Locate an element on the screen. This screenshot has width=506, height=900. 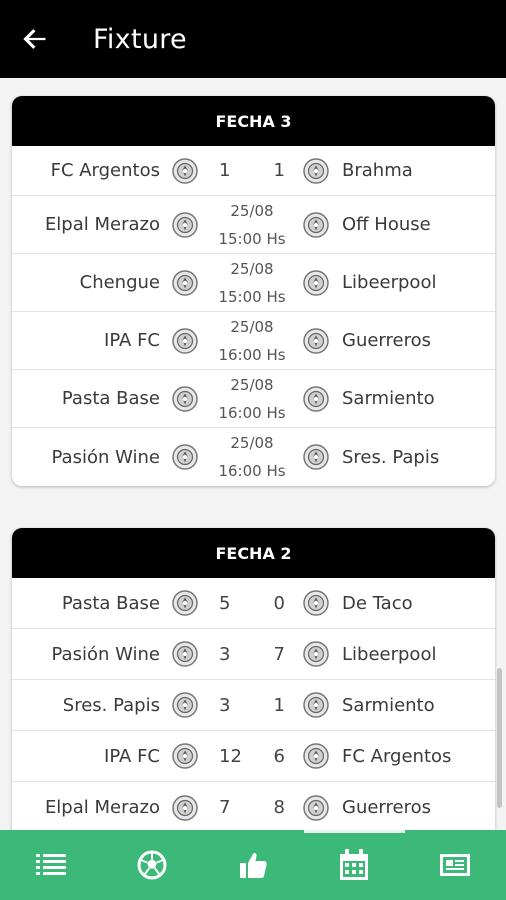
home-team: Sres. Papis is located at coordinates (111, 705).